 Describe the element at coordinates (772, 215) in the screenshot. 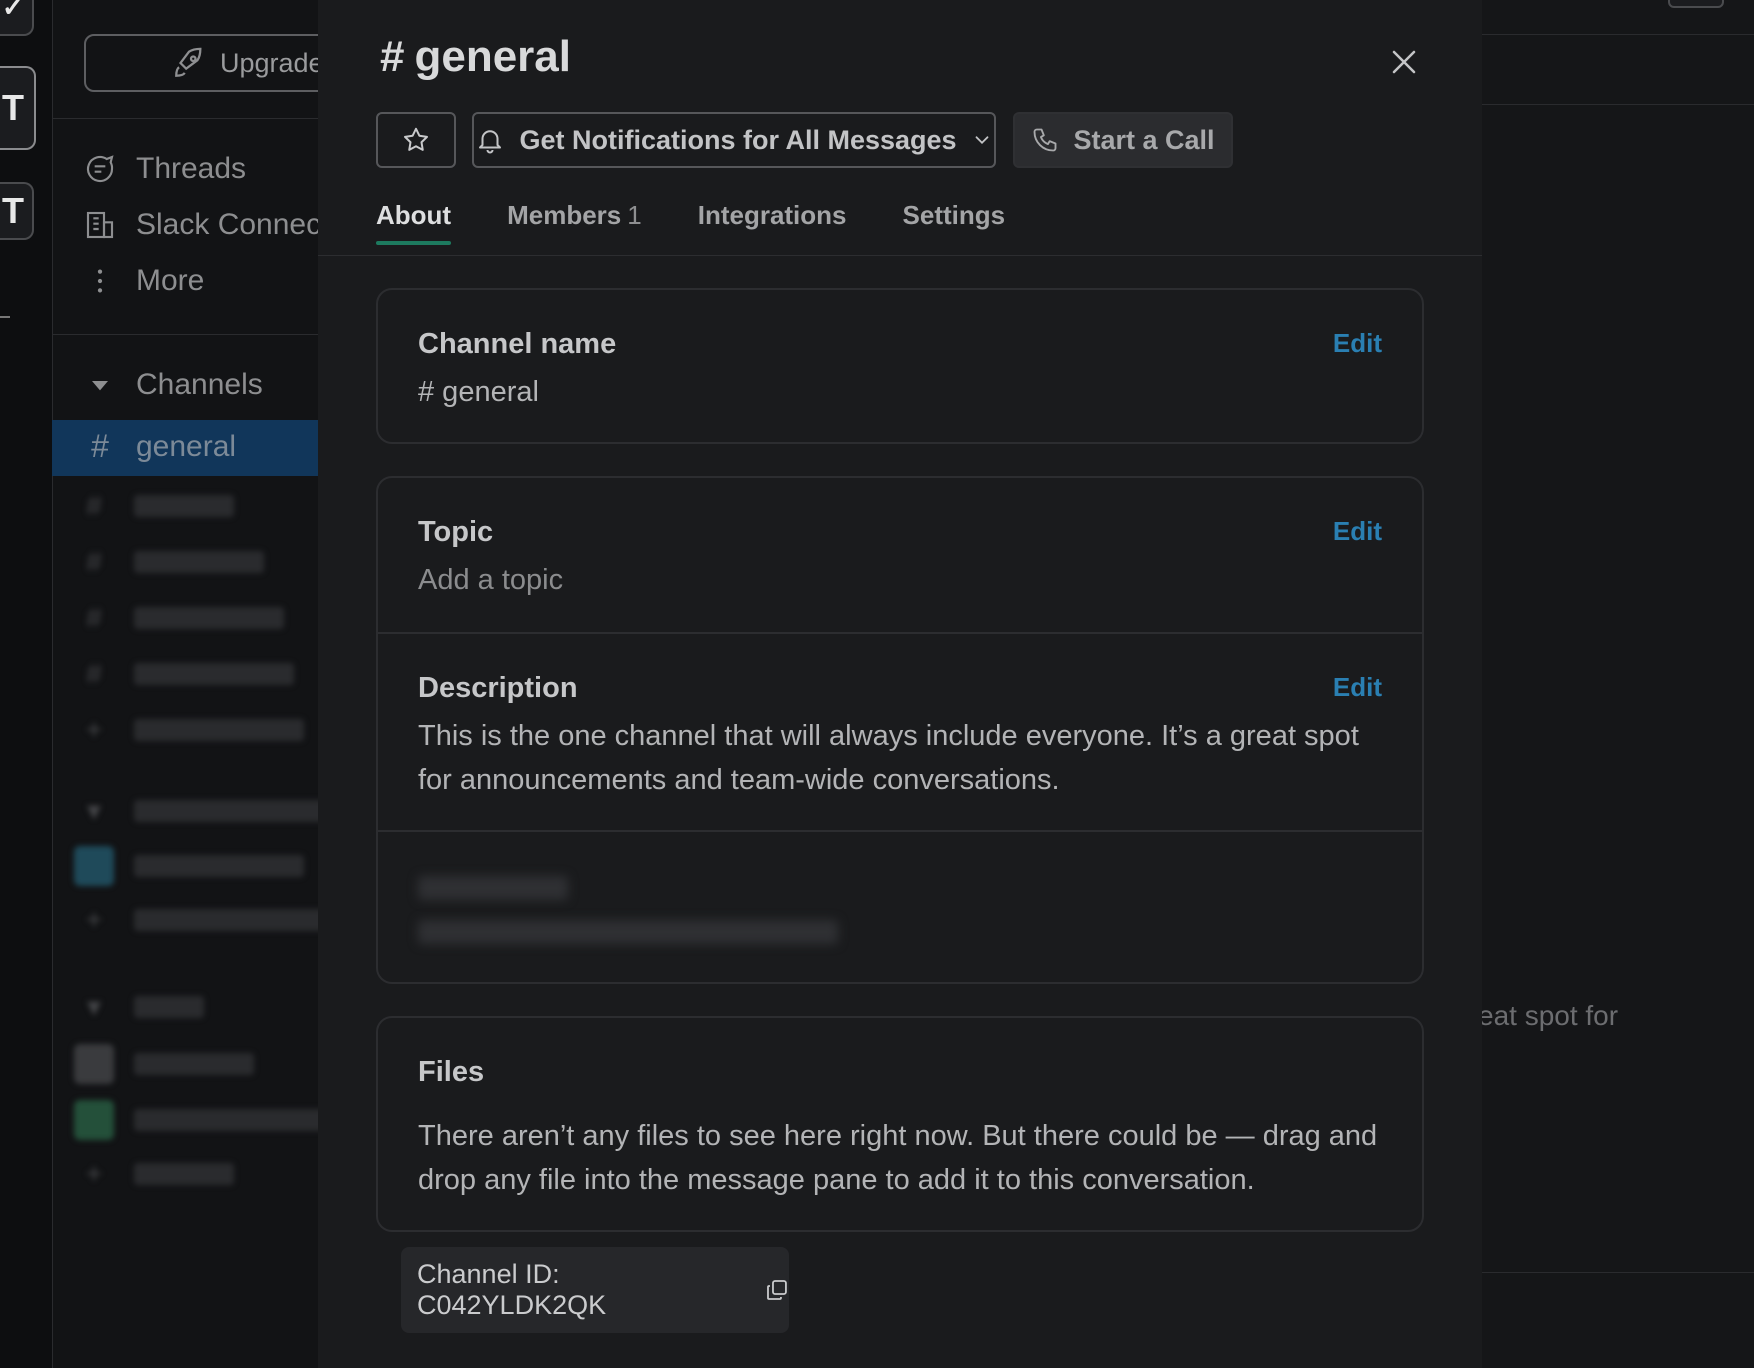

I see `tab-label: Integrations` at that location.